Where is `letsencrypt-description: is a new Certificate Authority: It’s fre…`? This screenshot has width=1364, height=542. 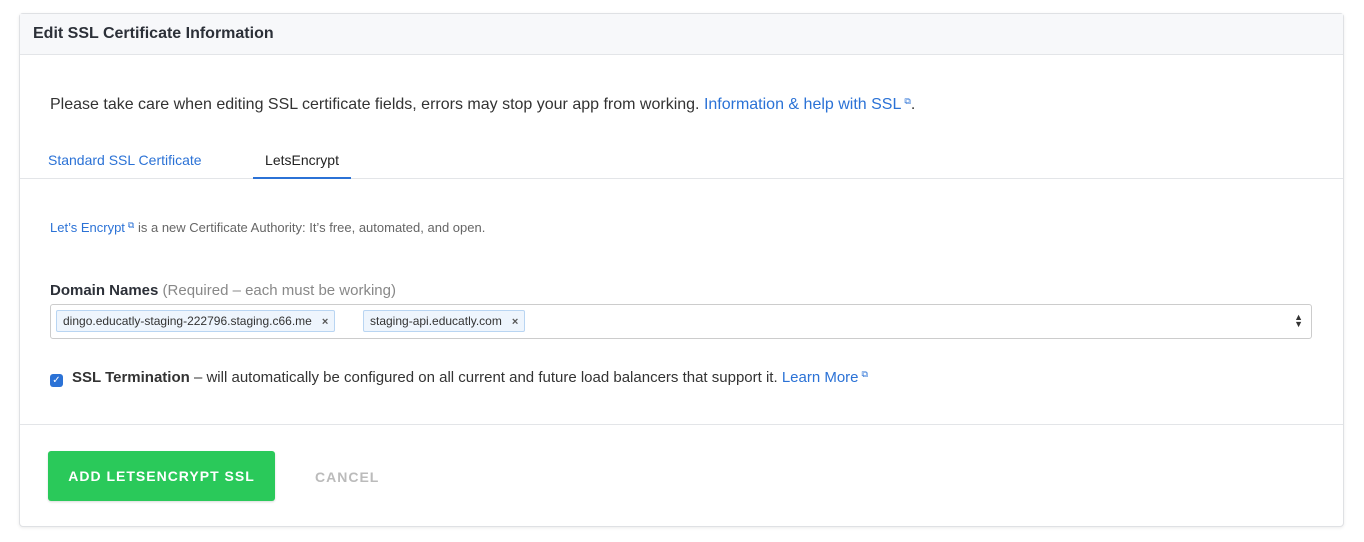
letsencrypt-description: is a new Certificate Authority: It’s fre… is located at coordinates (310, 227).